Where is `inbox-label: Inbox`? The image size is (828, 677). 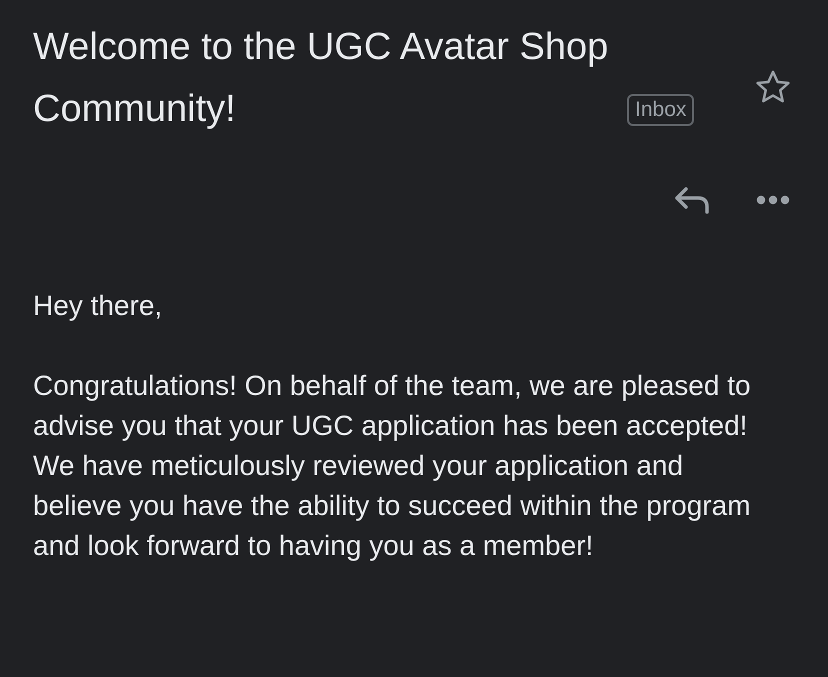 inbox-label: Inbox is located at coordinates (660, 110).